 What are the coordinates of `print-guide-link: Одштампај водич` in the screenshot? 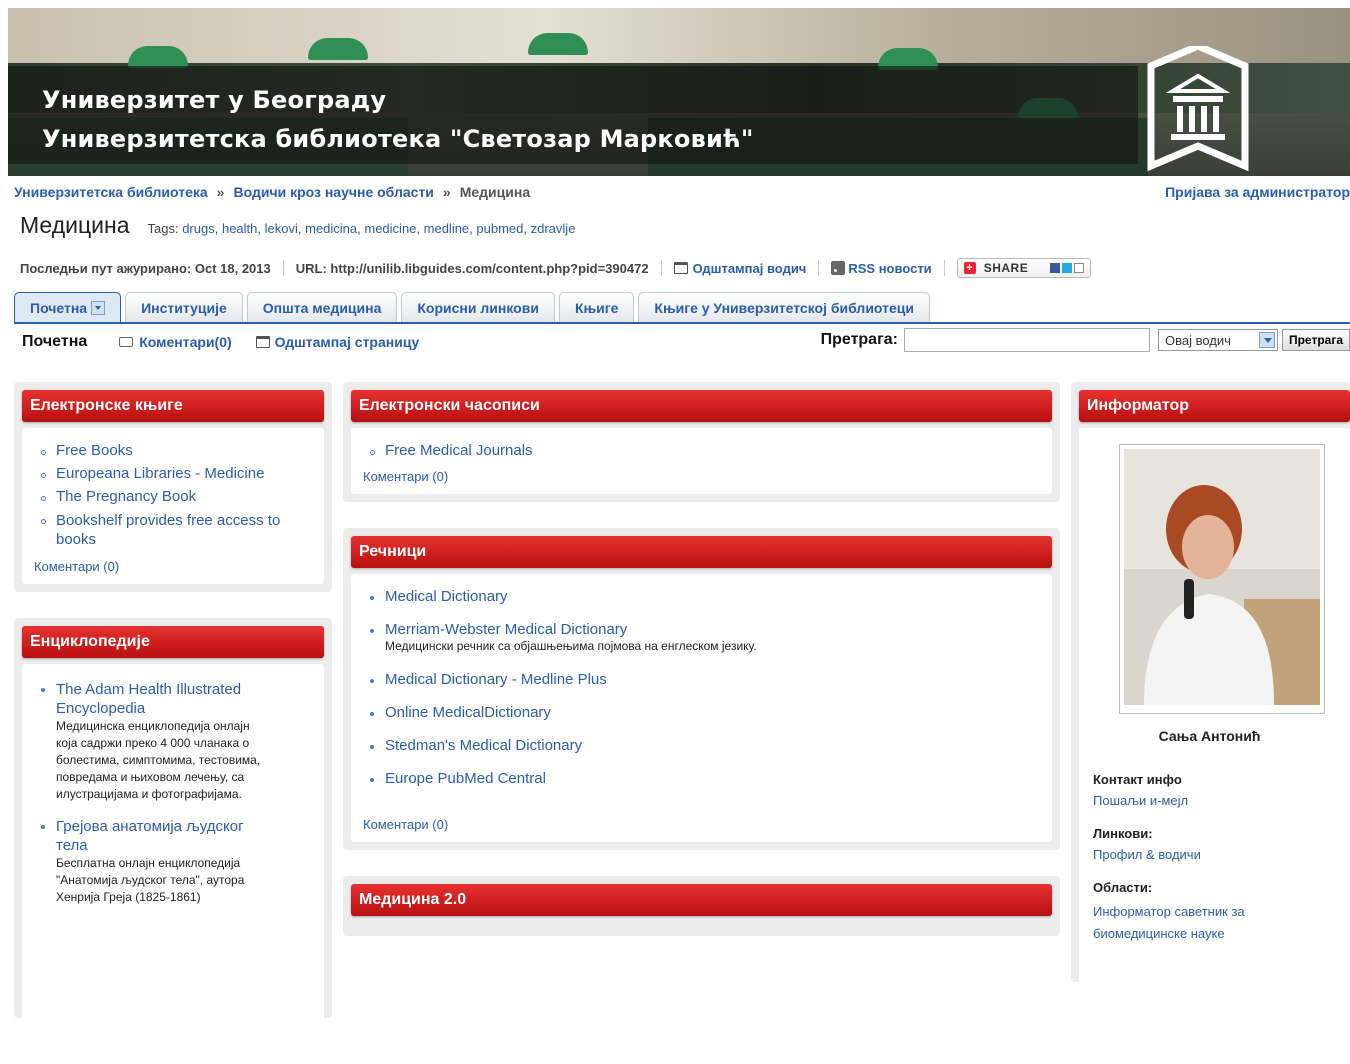 It's located at (739, 268).